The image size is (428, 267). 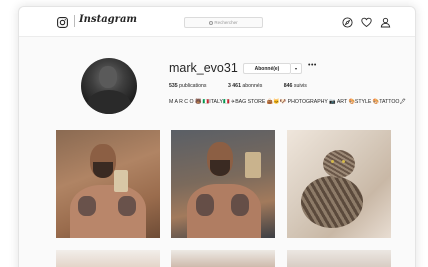 What do you see at coordinates (296, 68) in the screenshot?
I see `suggestions-dropdown-button: ▾` at bounding box center [296, 68].